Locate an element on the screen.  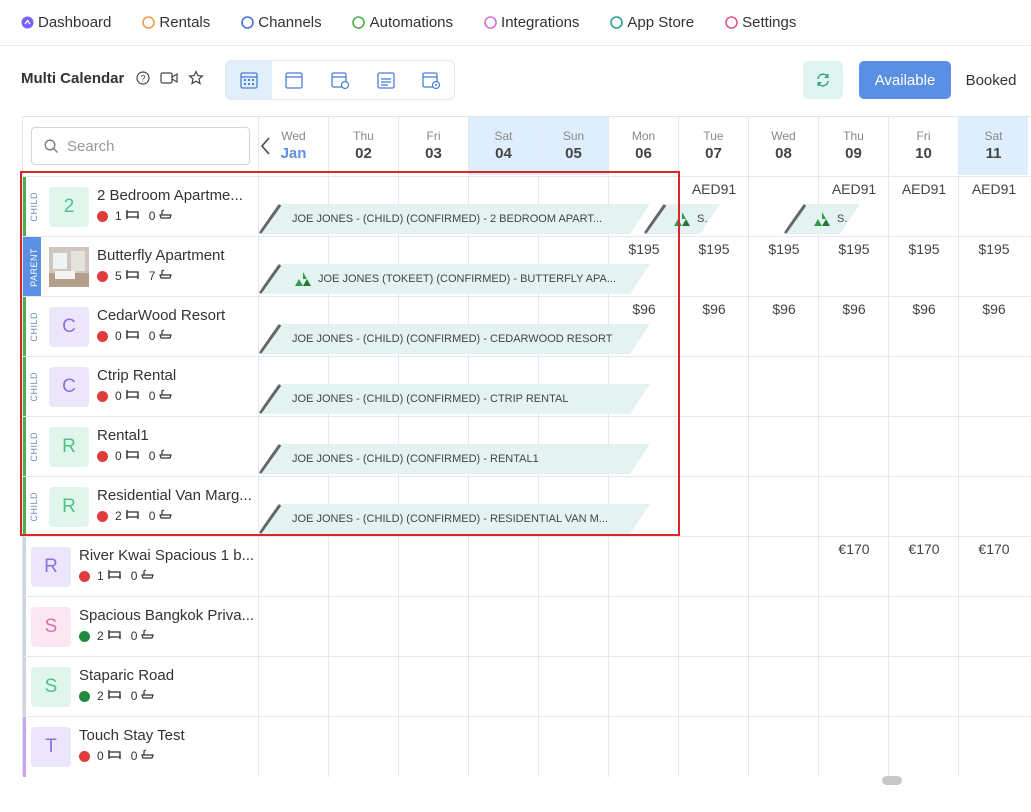
rental-info-cell: S Staparic Road 2 0 is located at coordinates (140, 687).